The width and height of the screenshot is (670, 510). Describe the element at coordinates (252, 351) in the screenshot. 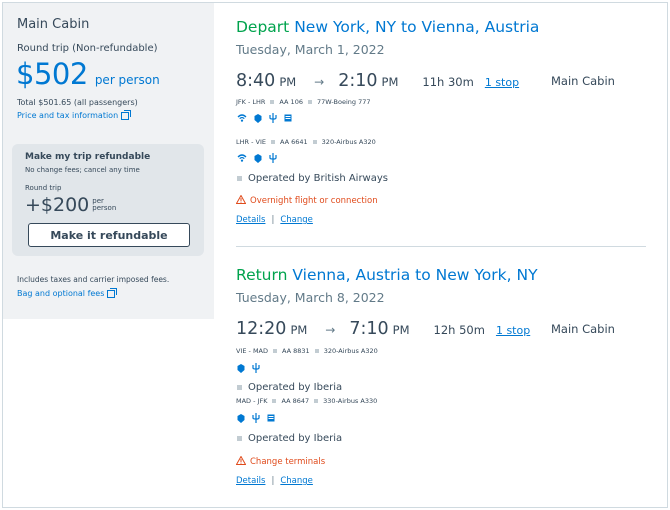

I see `leg-route: VIE - MAD` at that location.